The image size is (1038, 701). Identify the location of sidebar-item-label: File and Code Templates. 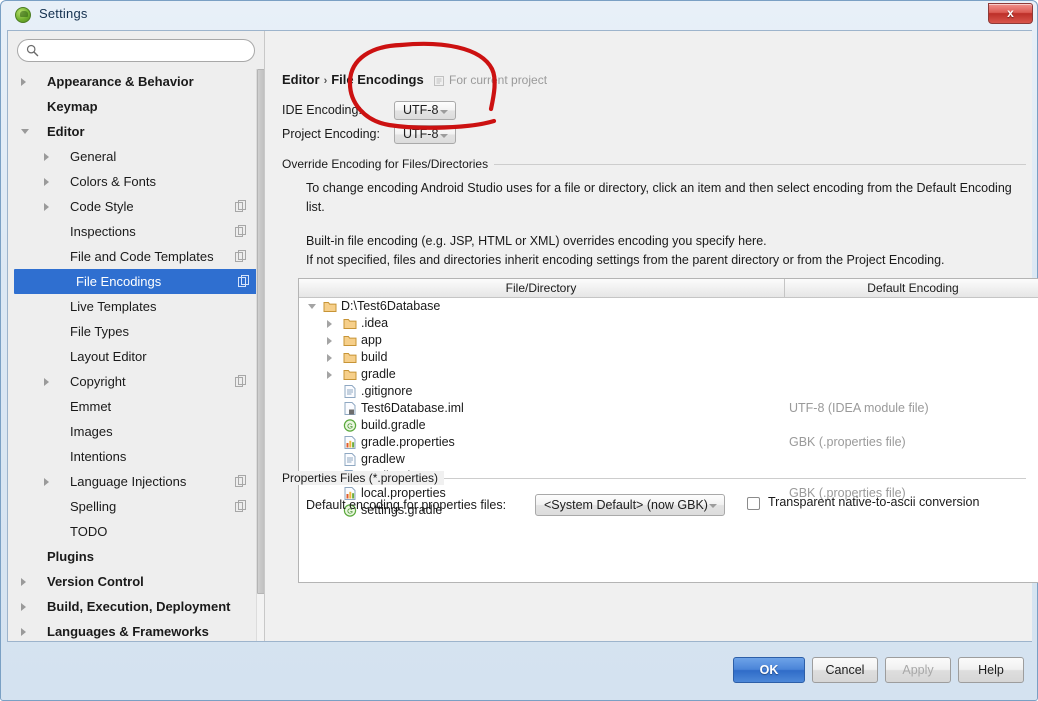
(142, 256).